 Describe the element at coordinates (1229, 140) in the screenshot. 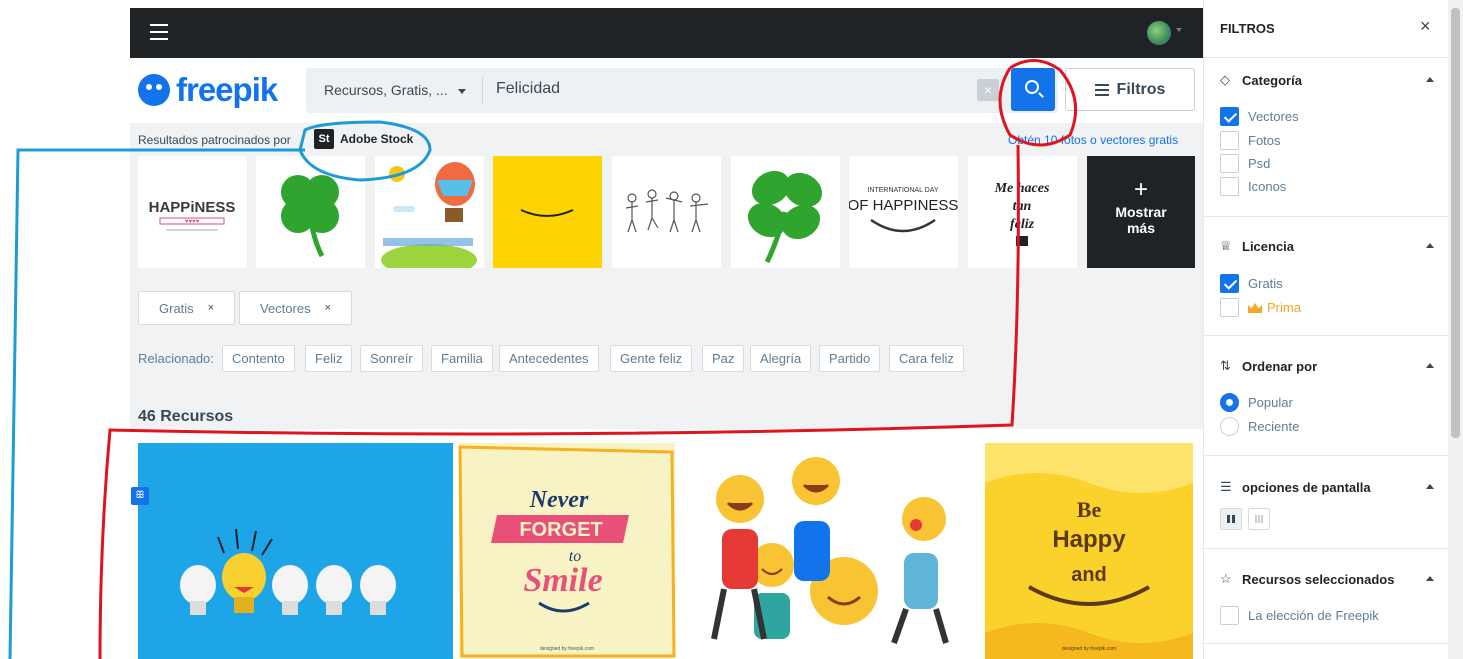

I see `checkbox-fotos` at that location.